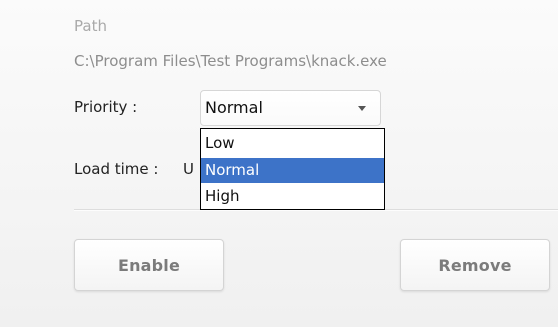  Describe the element at coordinates (106, 107) in the screenshot. I see `priority-label: Priority :` at that location.